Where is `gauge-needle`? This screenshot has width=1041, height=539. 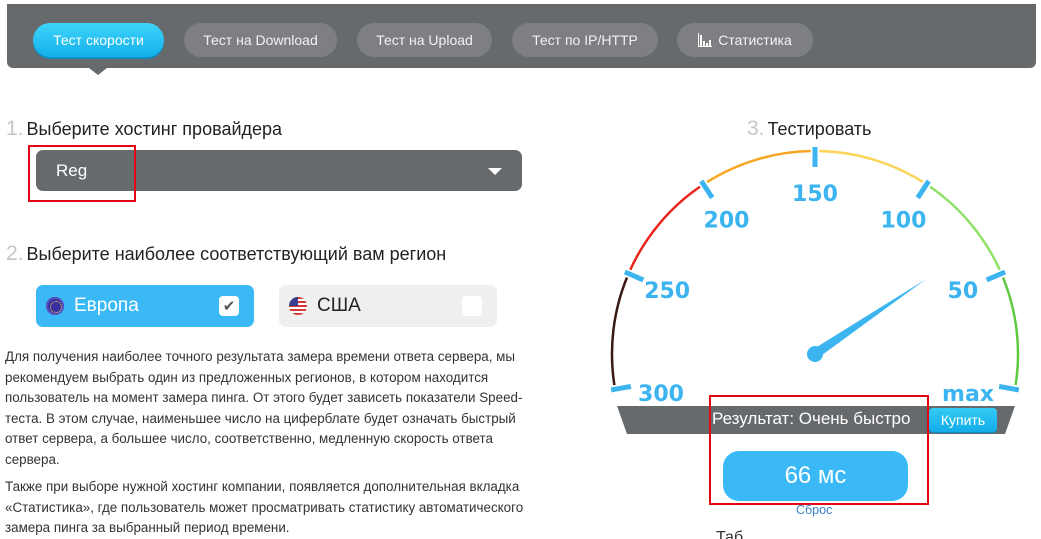
gauge-needle is located at coordinates (869, 319).